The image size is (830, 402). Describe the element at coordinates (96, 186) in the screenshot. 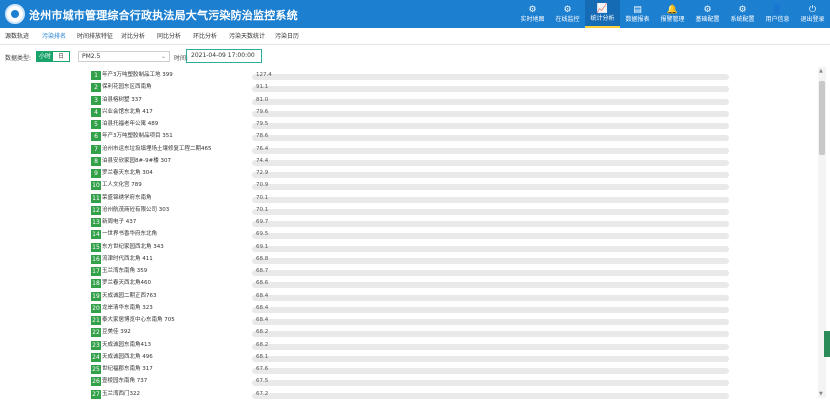

I see `rank-badge: 10` at that location.